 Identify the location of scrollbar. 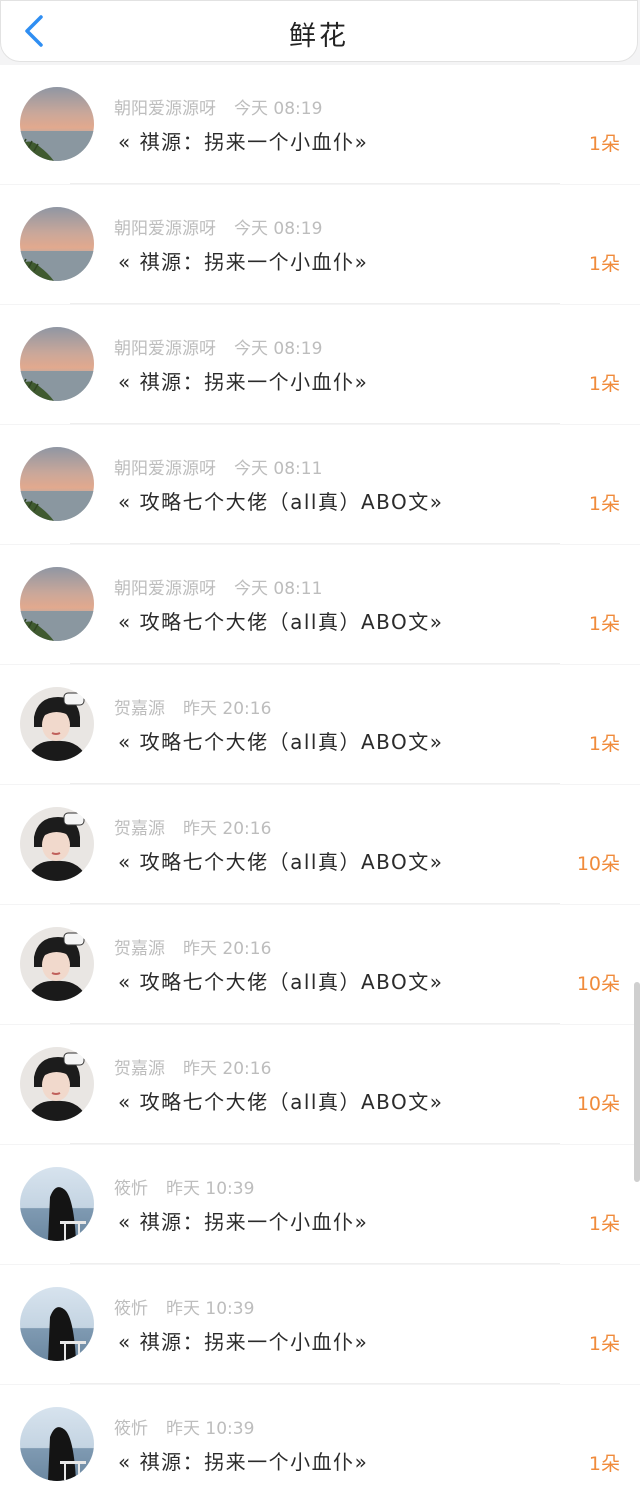
(637, 1082).